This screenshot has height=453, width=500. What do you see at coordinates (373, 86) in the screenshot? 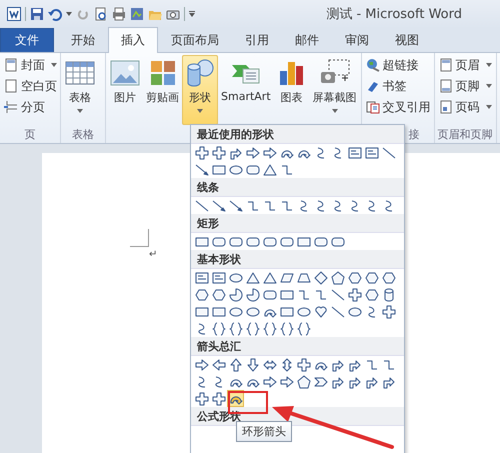
I see `bookmark-icon` at bounding box center [373, 86].